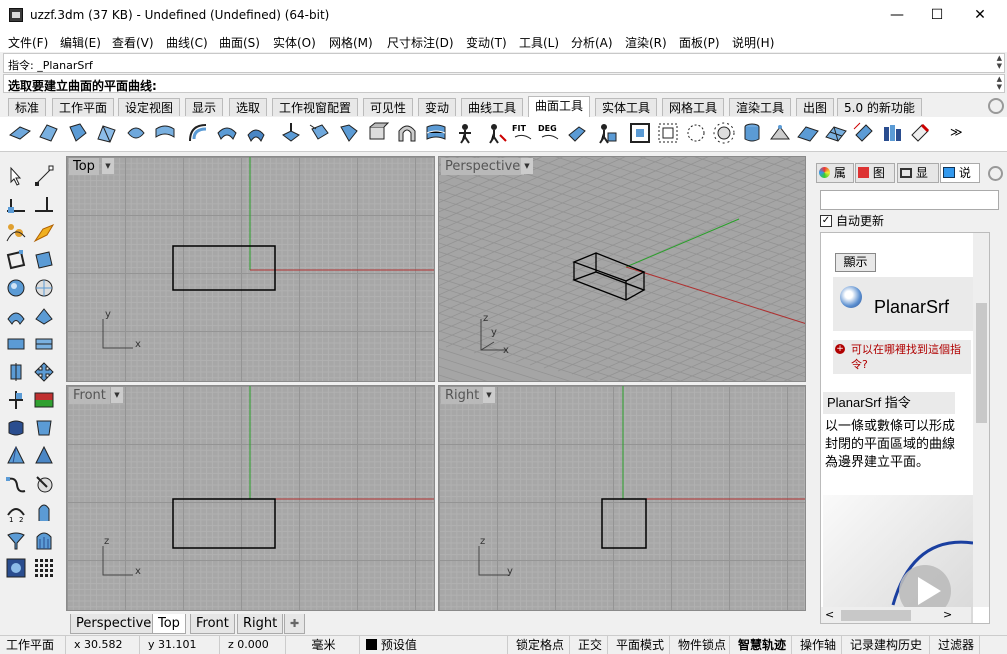 This screenshot has height=654, width=1007. I want to click on box-curve-wireframe, so click(609, 276).